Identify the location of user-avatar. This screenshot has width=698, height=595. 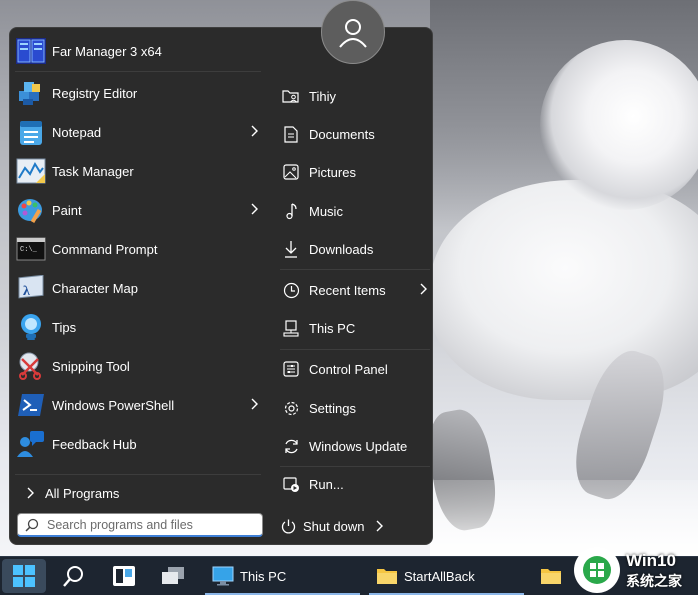
(353, 32).